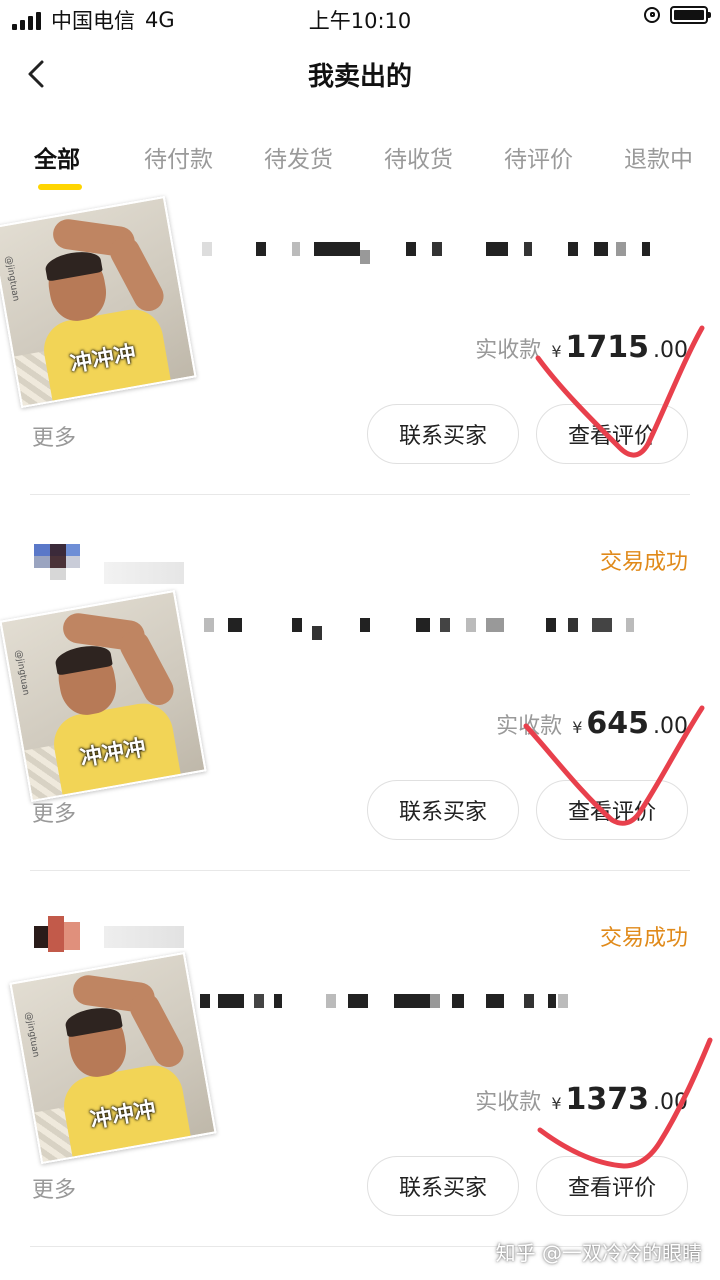  I want to click on price-value: 1715, so click(607, 347).